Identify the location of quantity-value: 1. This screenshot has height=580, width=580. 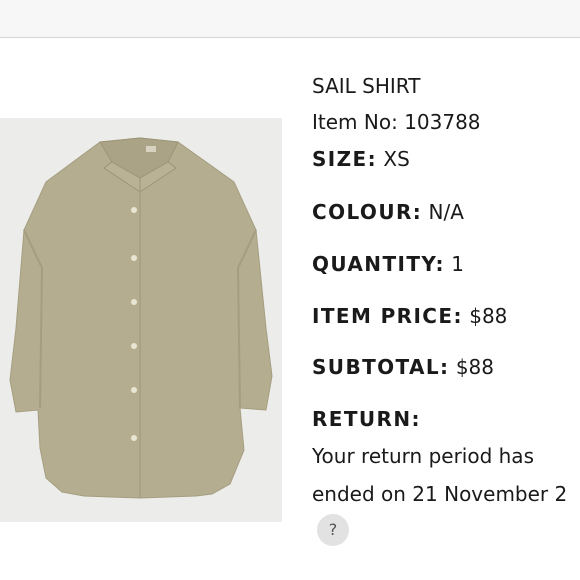
(458, 264).